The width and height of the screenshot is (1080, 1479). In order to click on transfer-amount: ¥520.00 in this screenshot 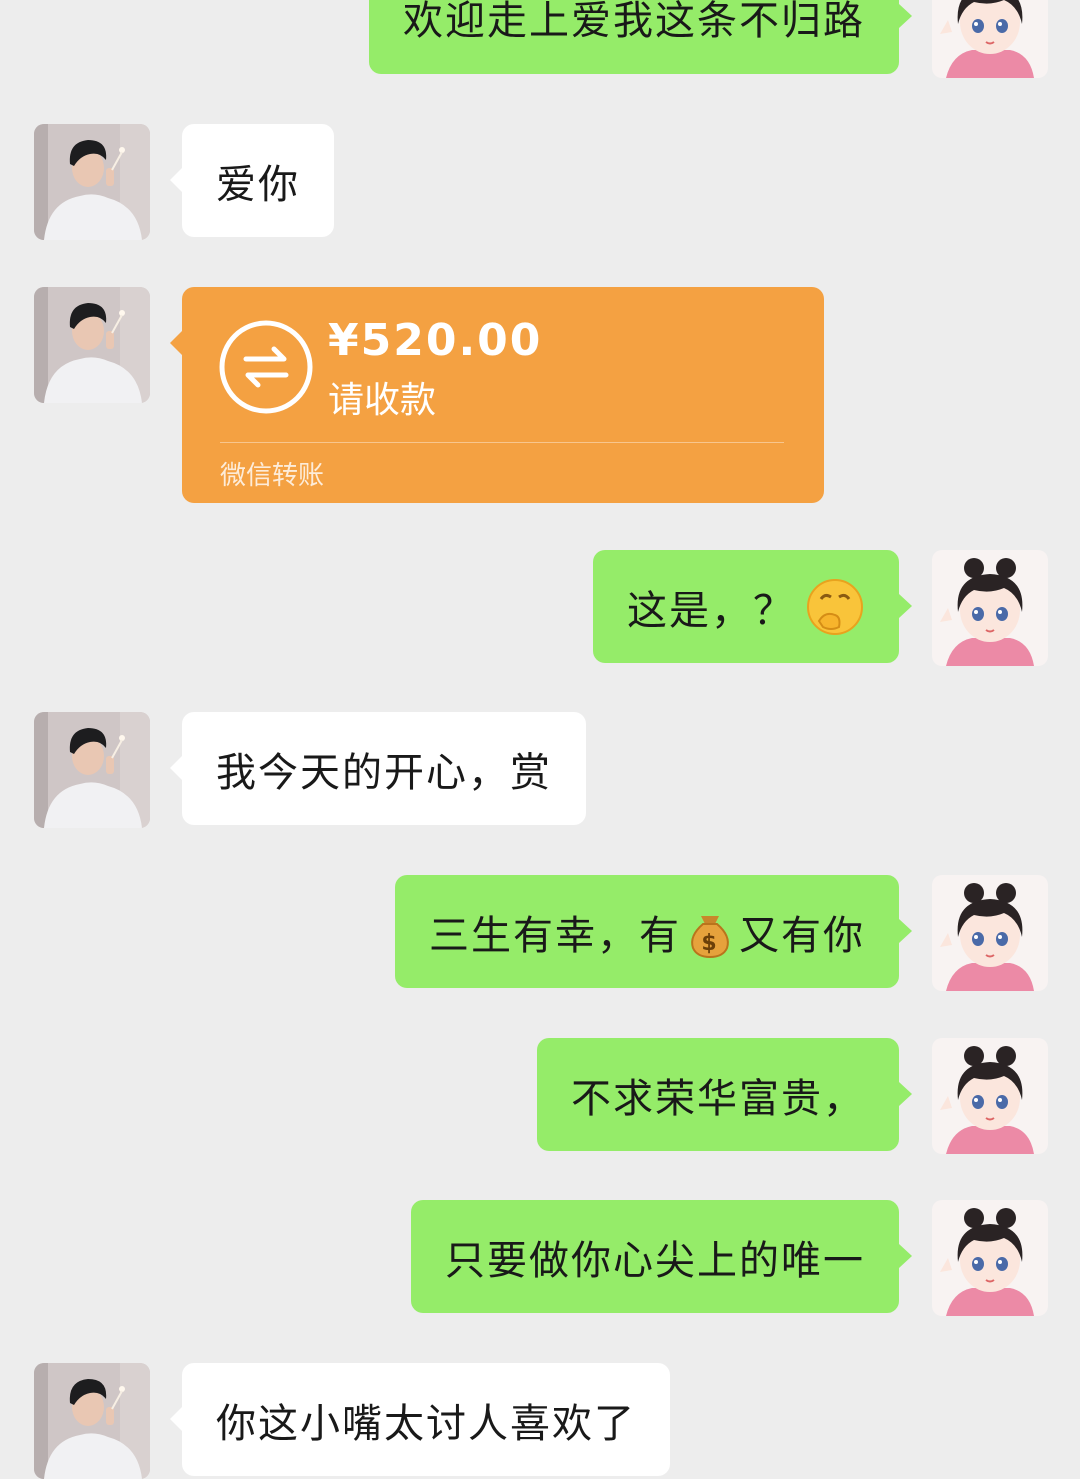, I will do `click(435, 340)`.